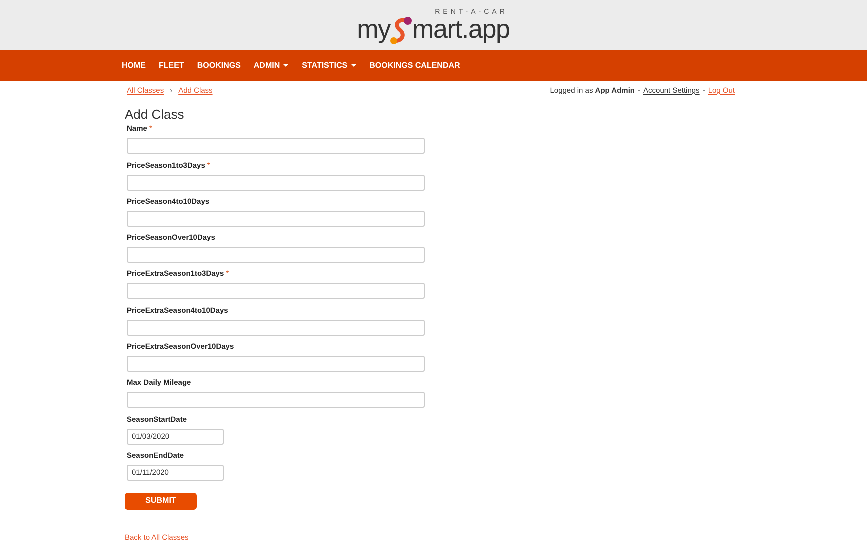 This screenshot has width=867, height=540. I want to click on nav-link: STATISTICS, so click(329, 66).